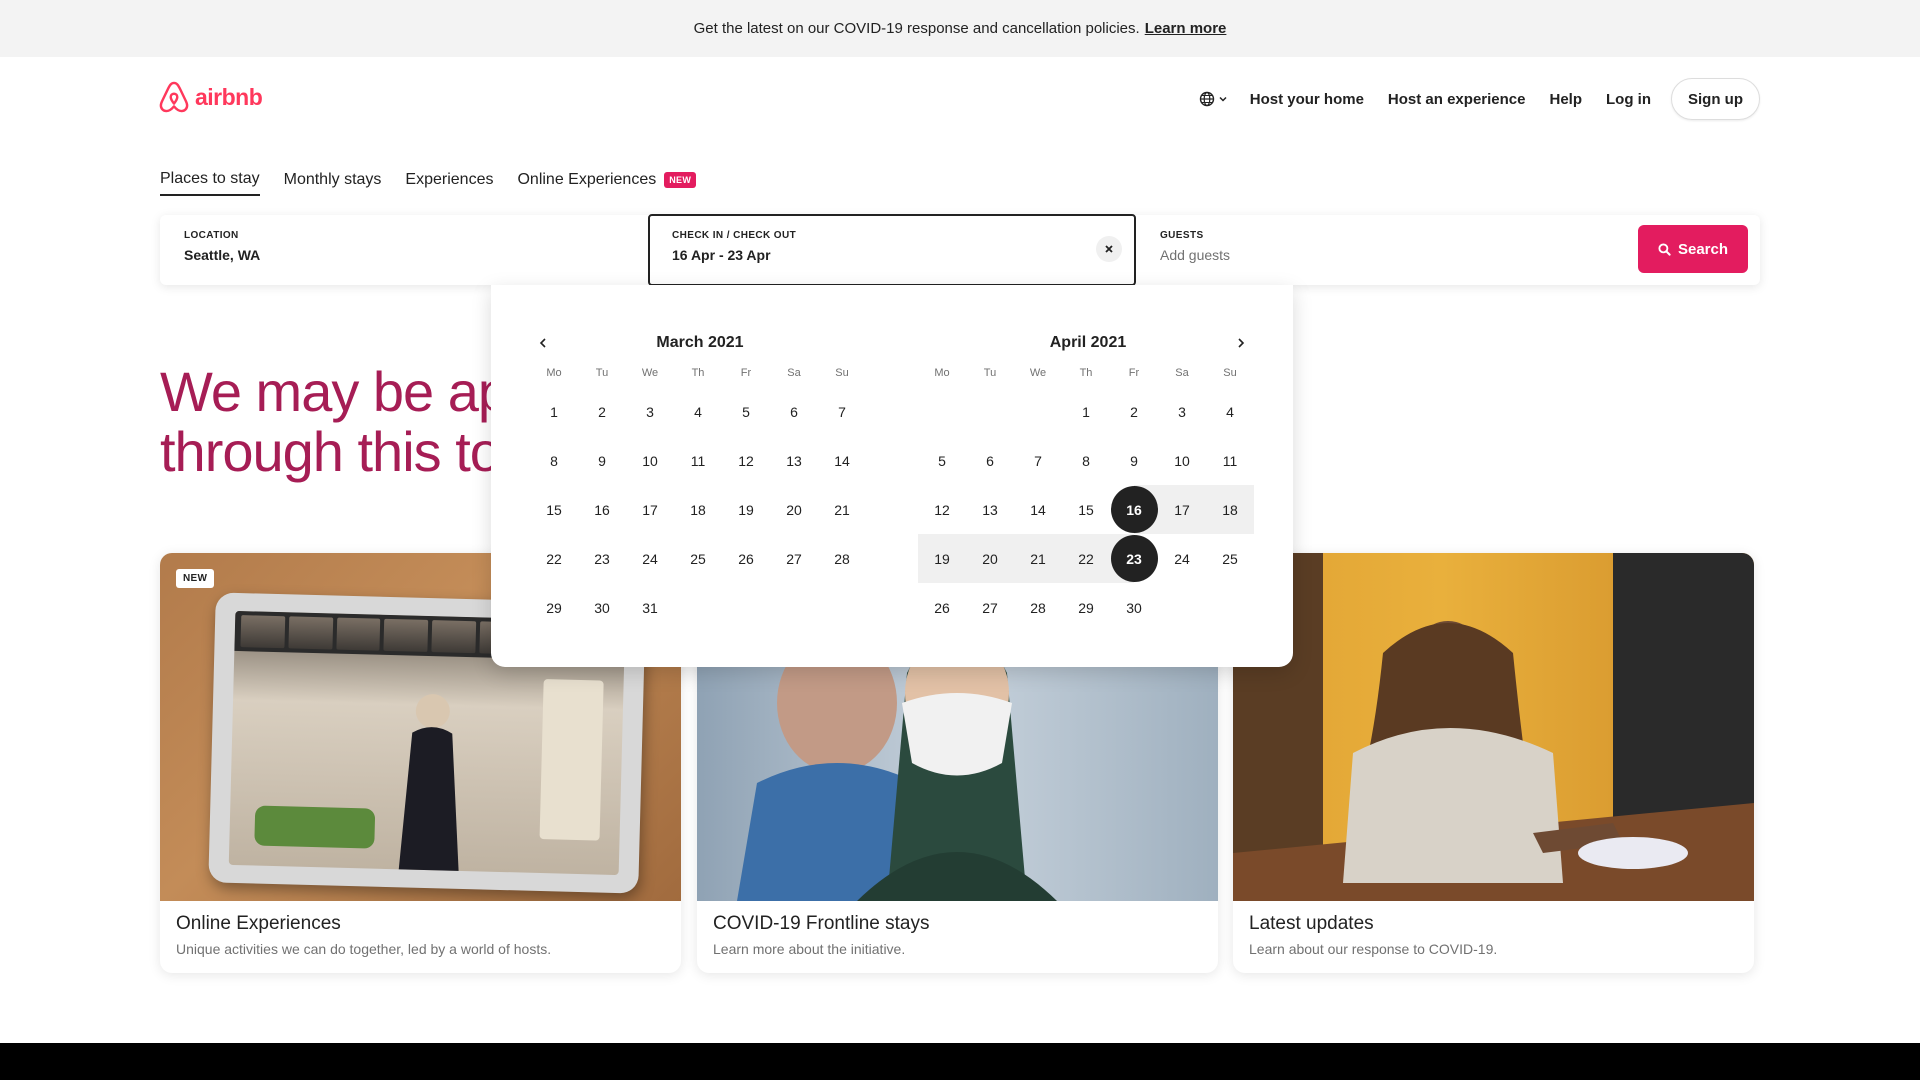 This screenshot has width=1920, height=1080. I want to click on tab-experiences: Experiences, so click(449, 183).